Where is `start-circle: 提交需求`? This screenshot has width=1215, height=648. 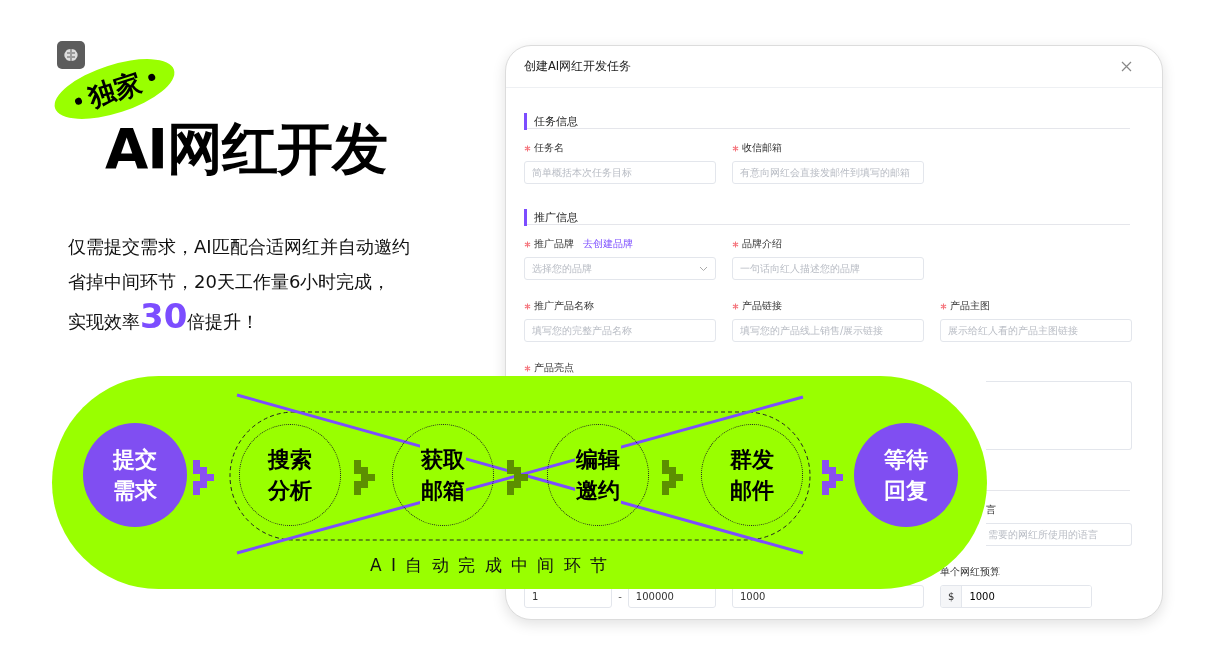 start-circle: 提交需求 is located at coordinates (135, 475).